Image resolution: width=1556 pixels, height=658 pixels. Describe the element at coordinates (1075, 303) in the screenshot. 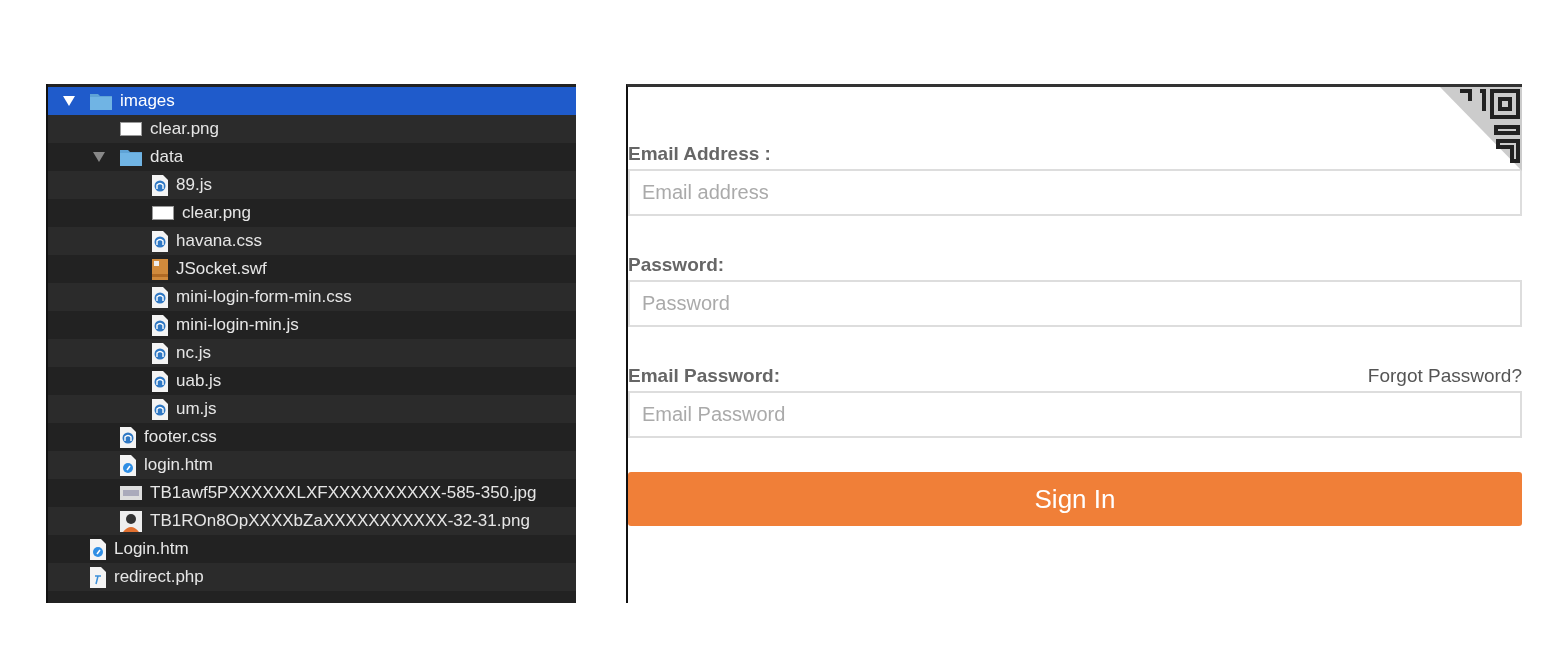

I see `input-field: Password` at that location.